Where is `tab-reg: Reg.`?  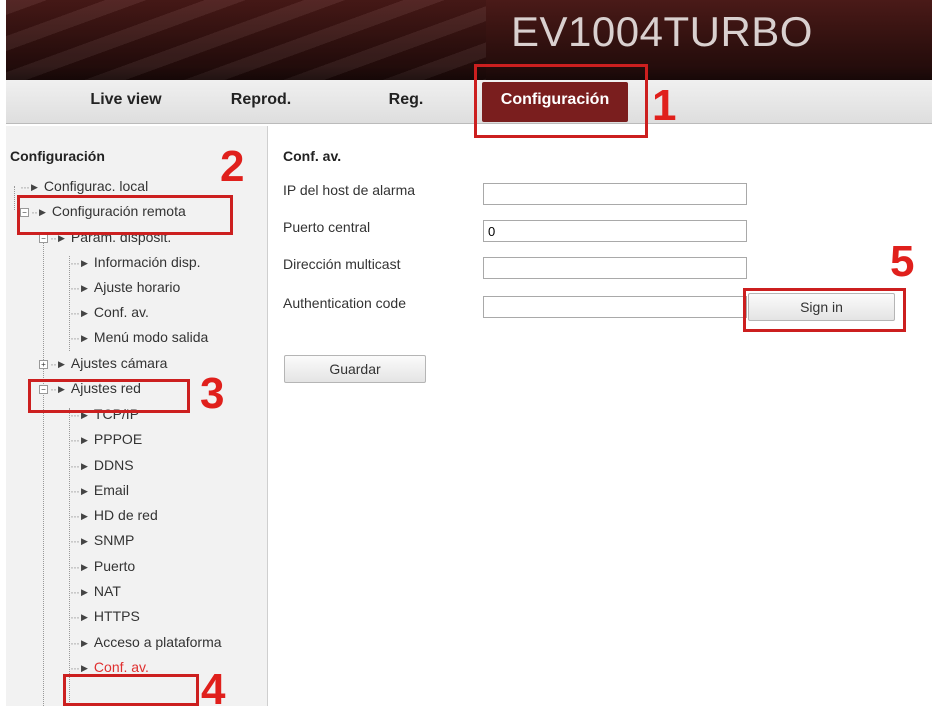
tab-reg: Reg. is located at coordinates (406, 102).